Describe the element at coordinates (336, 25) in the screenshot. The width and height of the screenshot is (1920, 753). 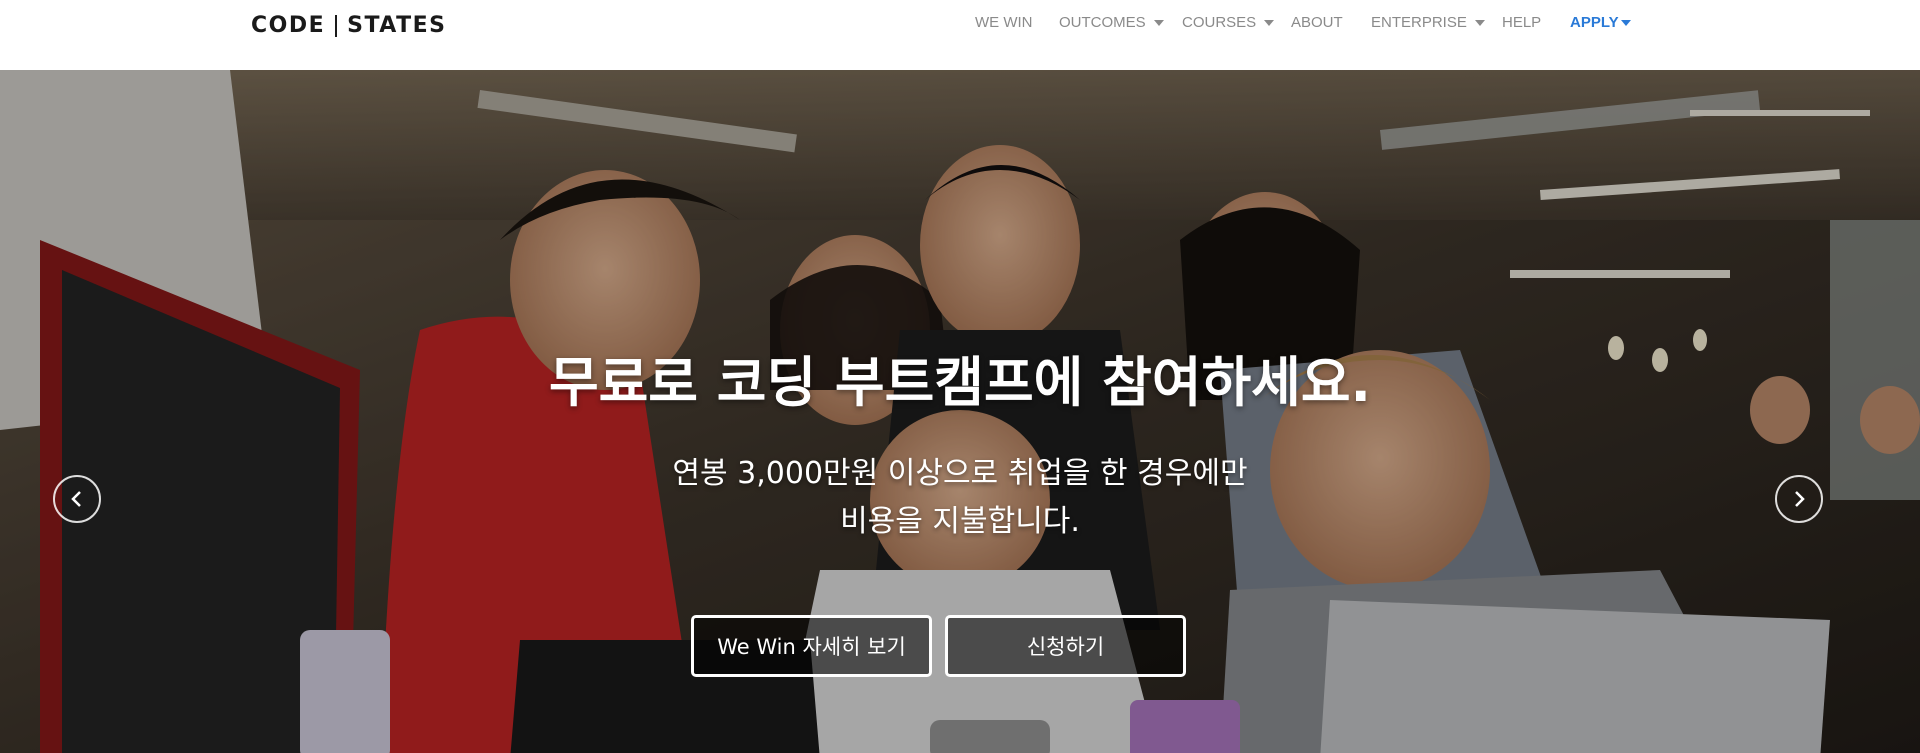
I see `logo-divider` at that location.